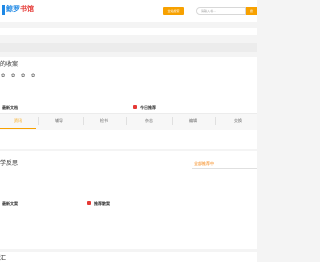 Image resolution: width=320 pixels, height=262 pixels. Describe the element at coordinates (27, 9) in the screenshot. I see `logo-text-part2: 书馆` at that location.